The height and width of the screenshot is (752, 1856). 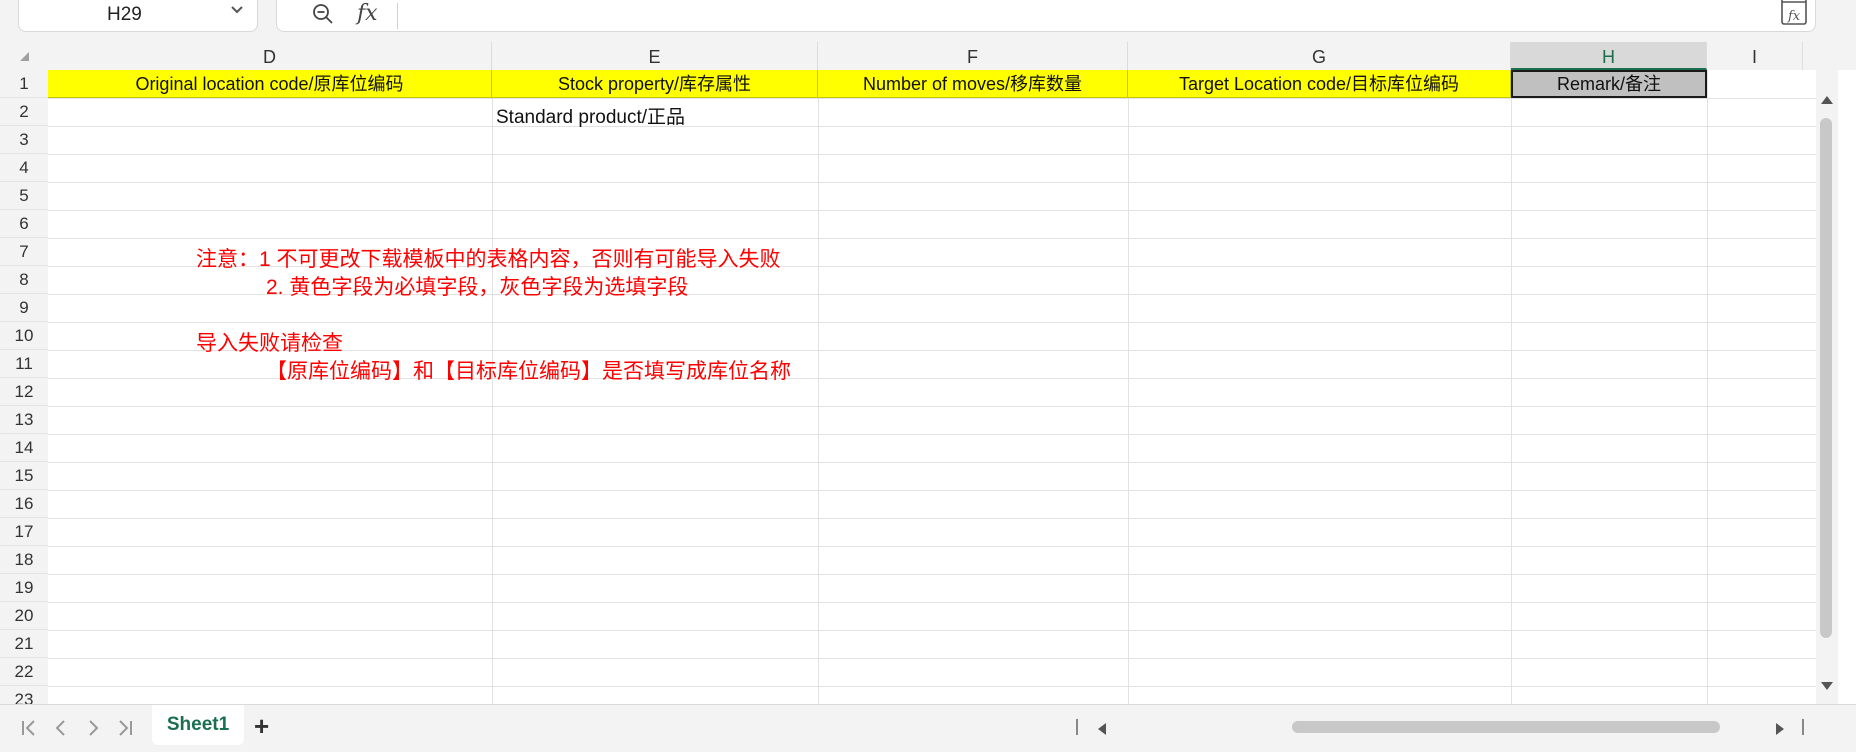 I want to click on row-header: 22, so click(x=24, y=672).